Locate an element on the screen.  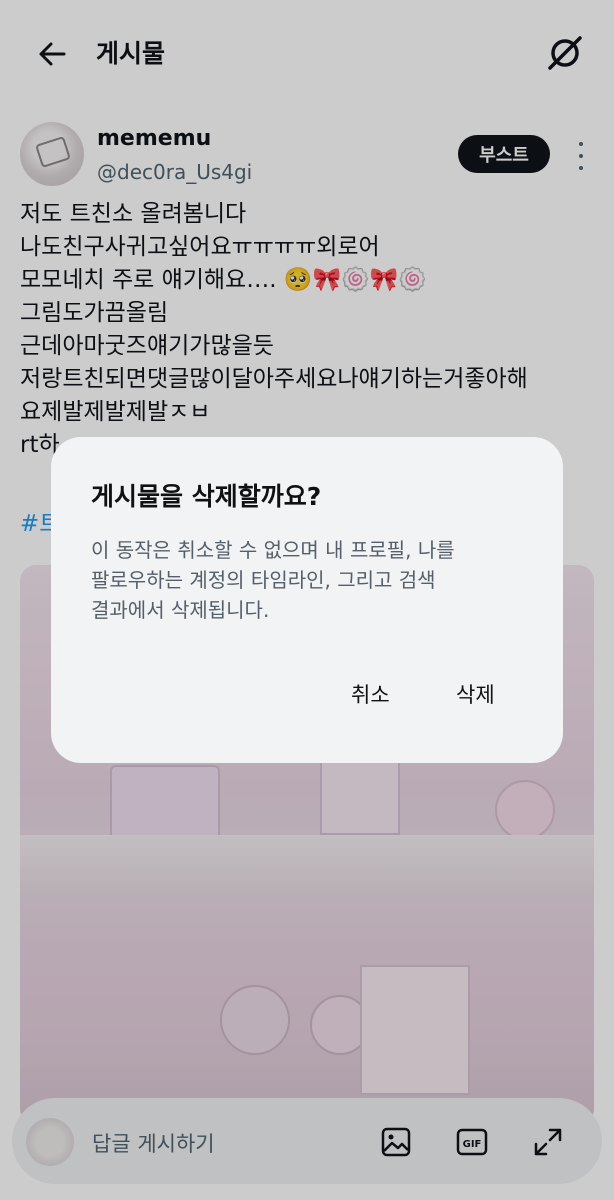
dialog-message-line: 이 동작은 취소할 수 없으며 내 프로필, 나를 is located at coordinates (273, 550).